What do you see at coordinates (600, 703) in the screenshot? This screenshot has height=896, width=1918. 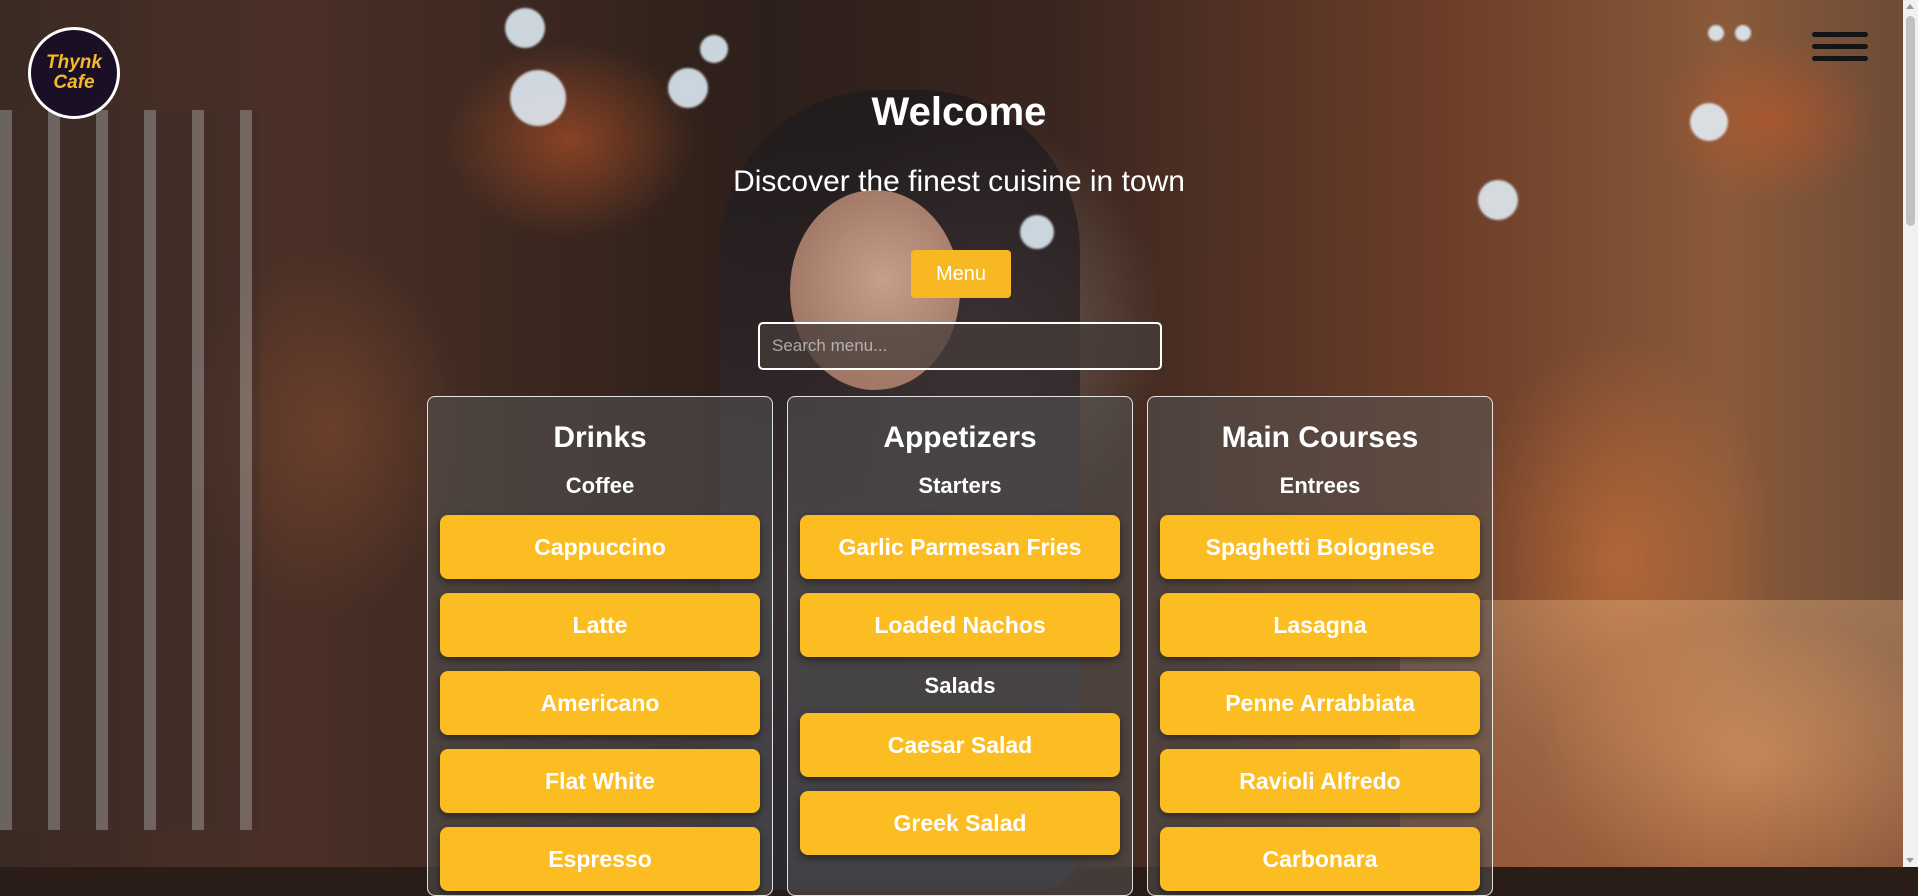 I see `menu-item-button: Americano` at bounding box center [600, 703].